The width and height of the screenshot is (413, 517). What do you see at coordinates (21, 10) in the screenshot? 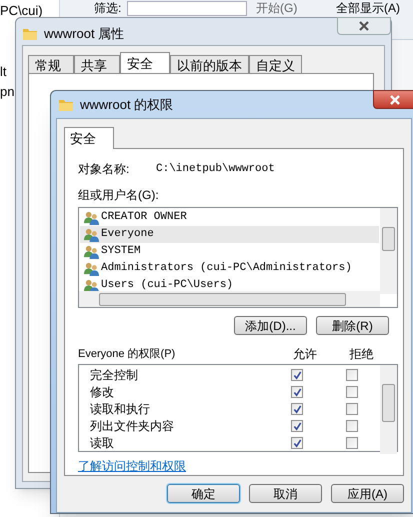
I see `sidebar-item: PC\cui)` at bounding box center [21, 10].